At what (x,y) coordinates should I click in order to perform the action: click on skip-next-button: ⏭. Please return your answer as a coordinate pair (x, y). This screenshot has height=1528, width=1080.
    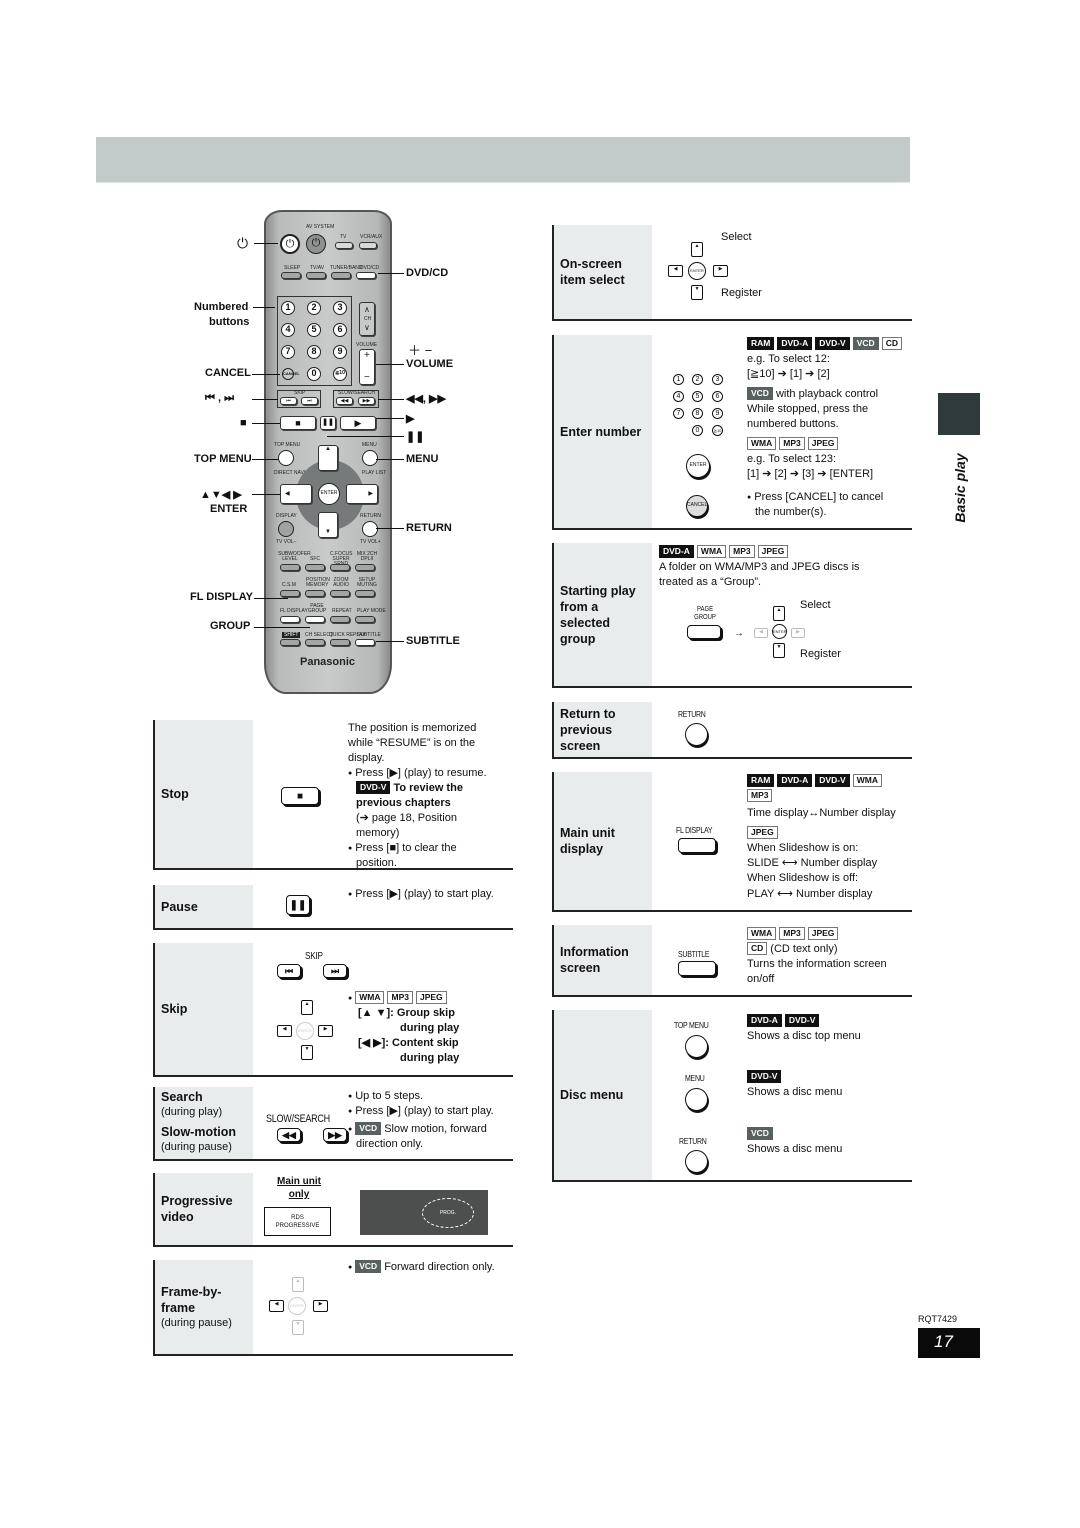
    Looking at the image, I should click on (309, 401).